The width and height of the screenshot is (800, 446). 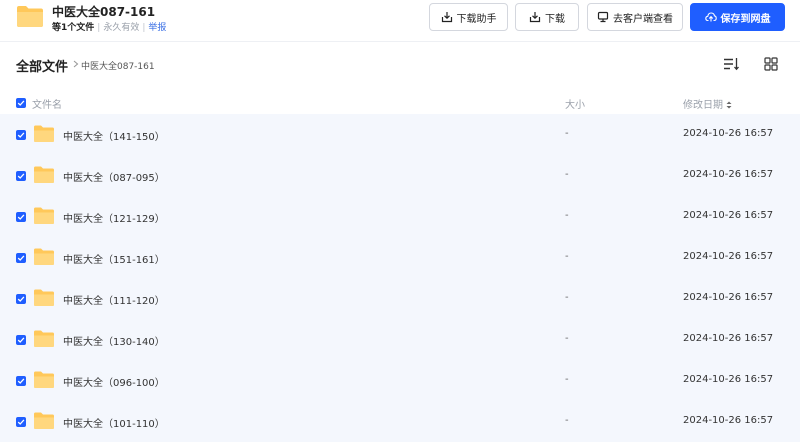 I want to click on column-header-modified-label: 修改日期, so click(x=703, y=105).